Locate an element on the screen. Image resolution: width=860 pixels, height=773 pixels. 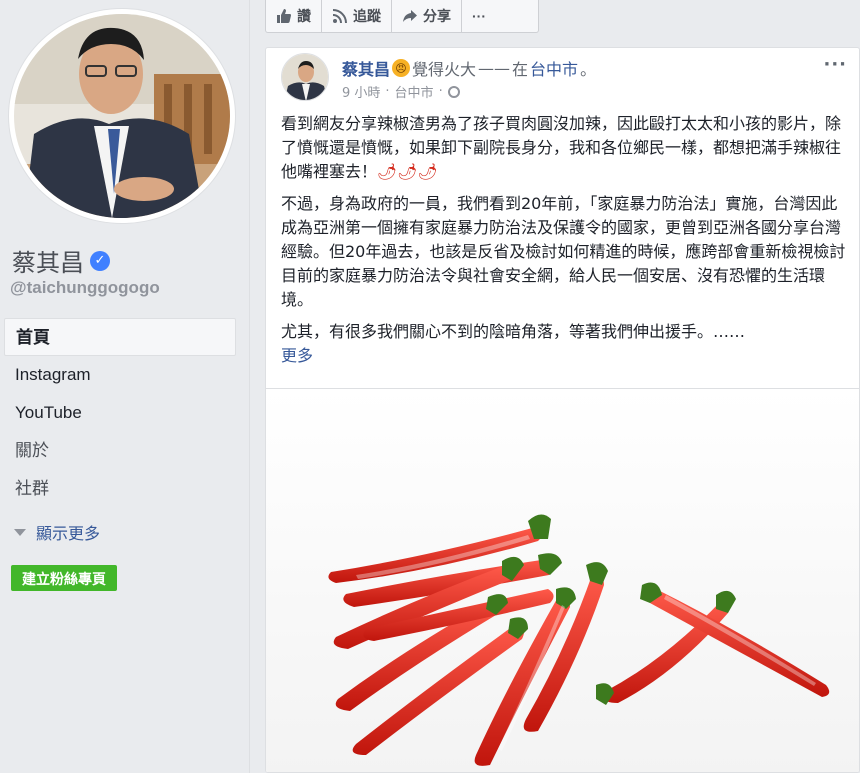
nav-item-about: 關於 is located at coordinates (120, 451).